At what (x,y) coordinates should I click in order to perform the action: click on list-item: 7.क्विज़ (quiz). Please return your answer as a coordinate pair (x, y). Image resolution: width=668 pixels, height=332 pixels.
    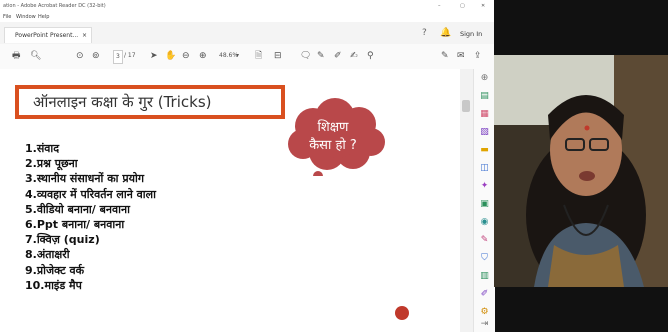
    Looking at the image, I should click on (62, 240).